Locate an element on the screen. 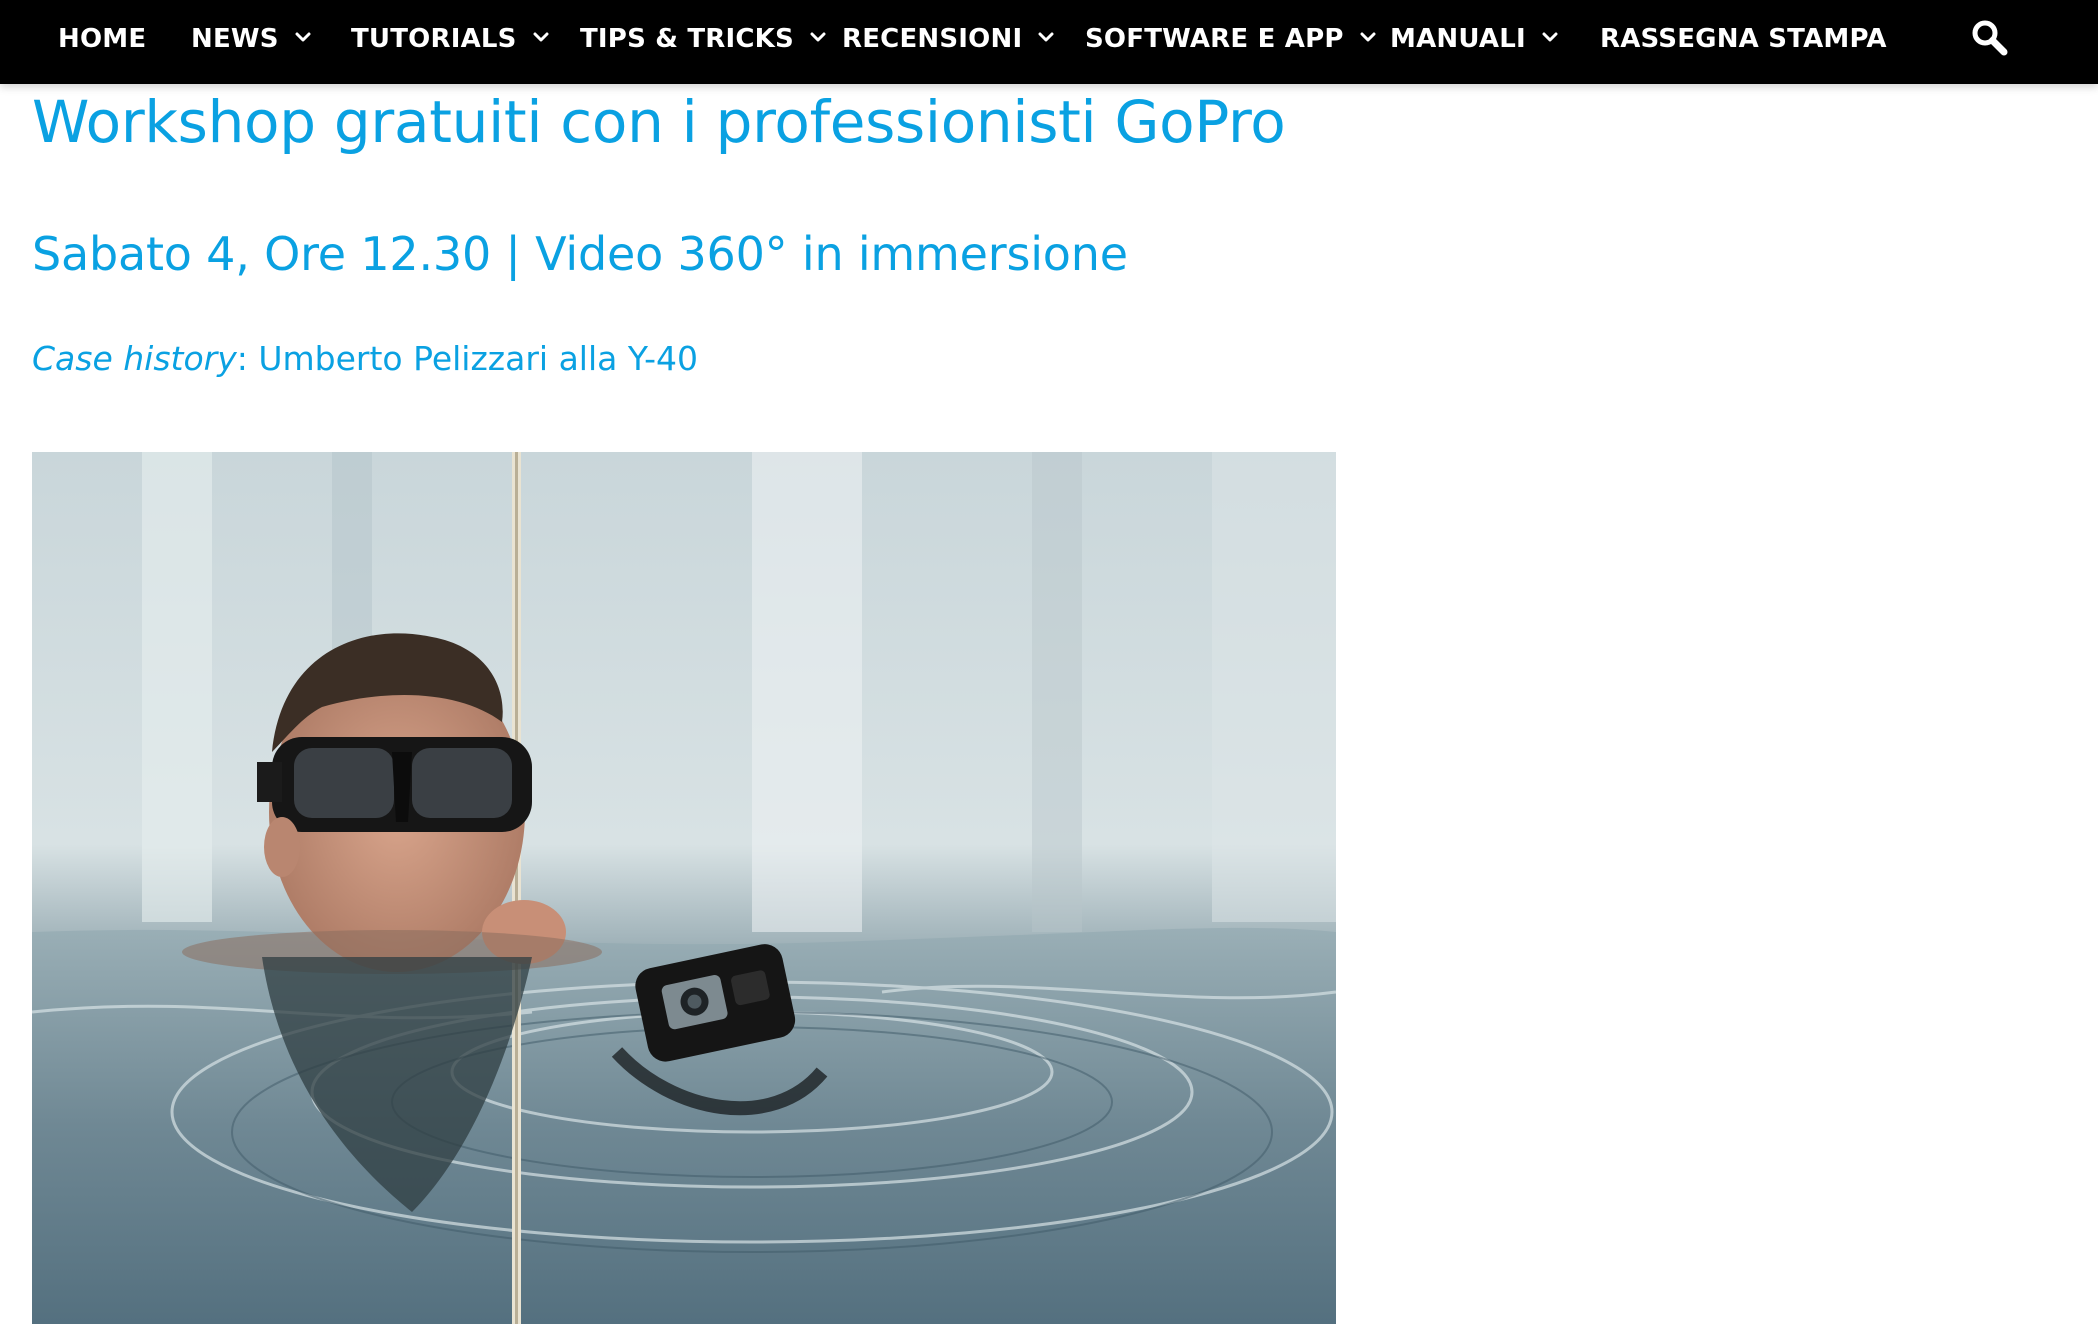 This screenshot has height=1339, width=2098. nav-item-software-e-app: SOFTWARE E APP is located at coordinates (1230, 39).